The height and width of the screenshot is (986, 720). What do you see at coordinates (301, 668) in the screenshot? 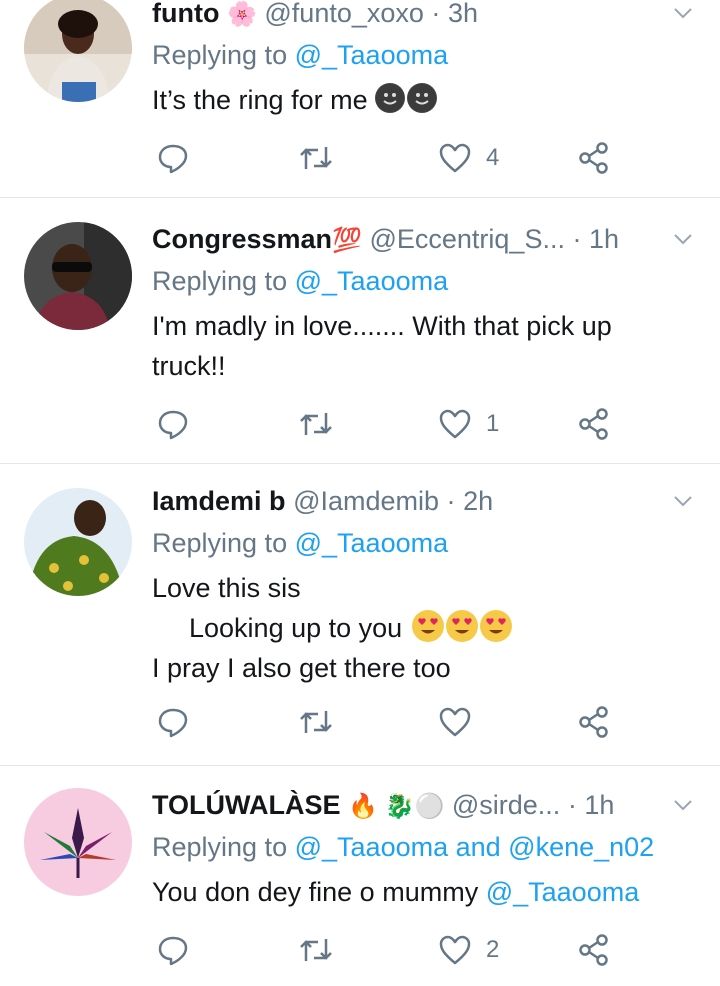
I see `tweet-text-line: I pray I also get there too` at bounding box center [301, 668].